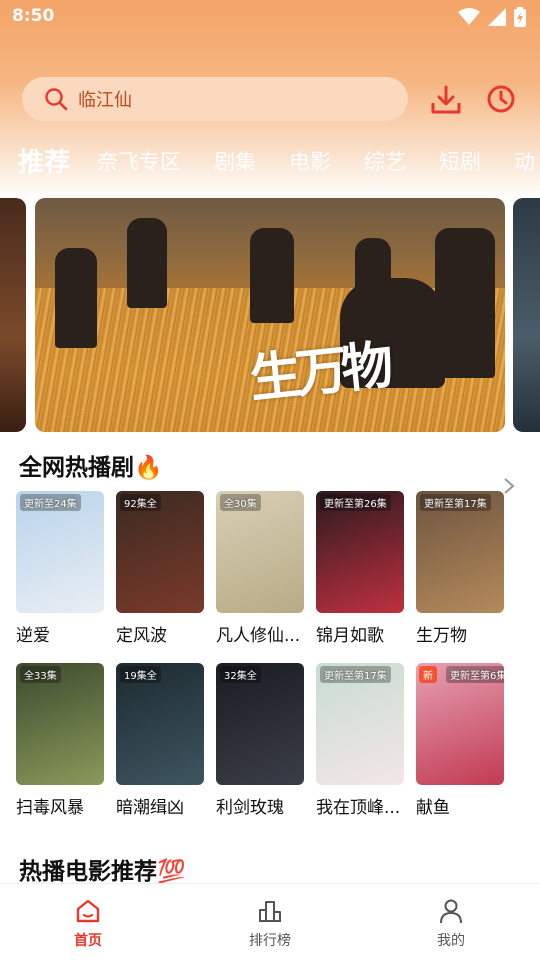  I want to click on person-icon, so click(451, 911).